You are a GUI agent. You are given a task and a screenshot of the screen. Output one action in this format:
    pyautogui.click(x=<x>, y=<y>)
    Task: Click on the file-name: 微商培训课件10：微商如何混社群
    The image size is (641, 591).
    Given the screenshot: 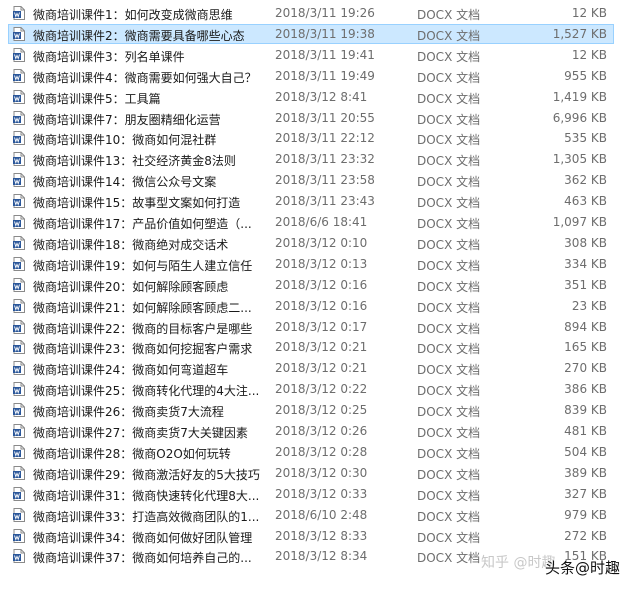 What is the action you would take?
    pyautogui.click(x=125, y=140)
    